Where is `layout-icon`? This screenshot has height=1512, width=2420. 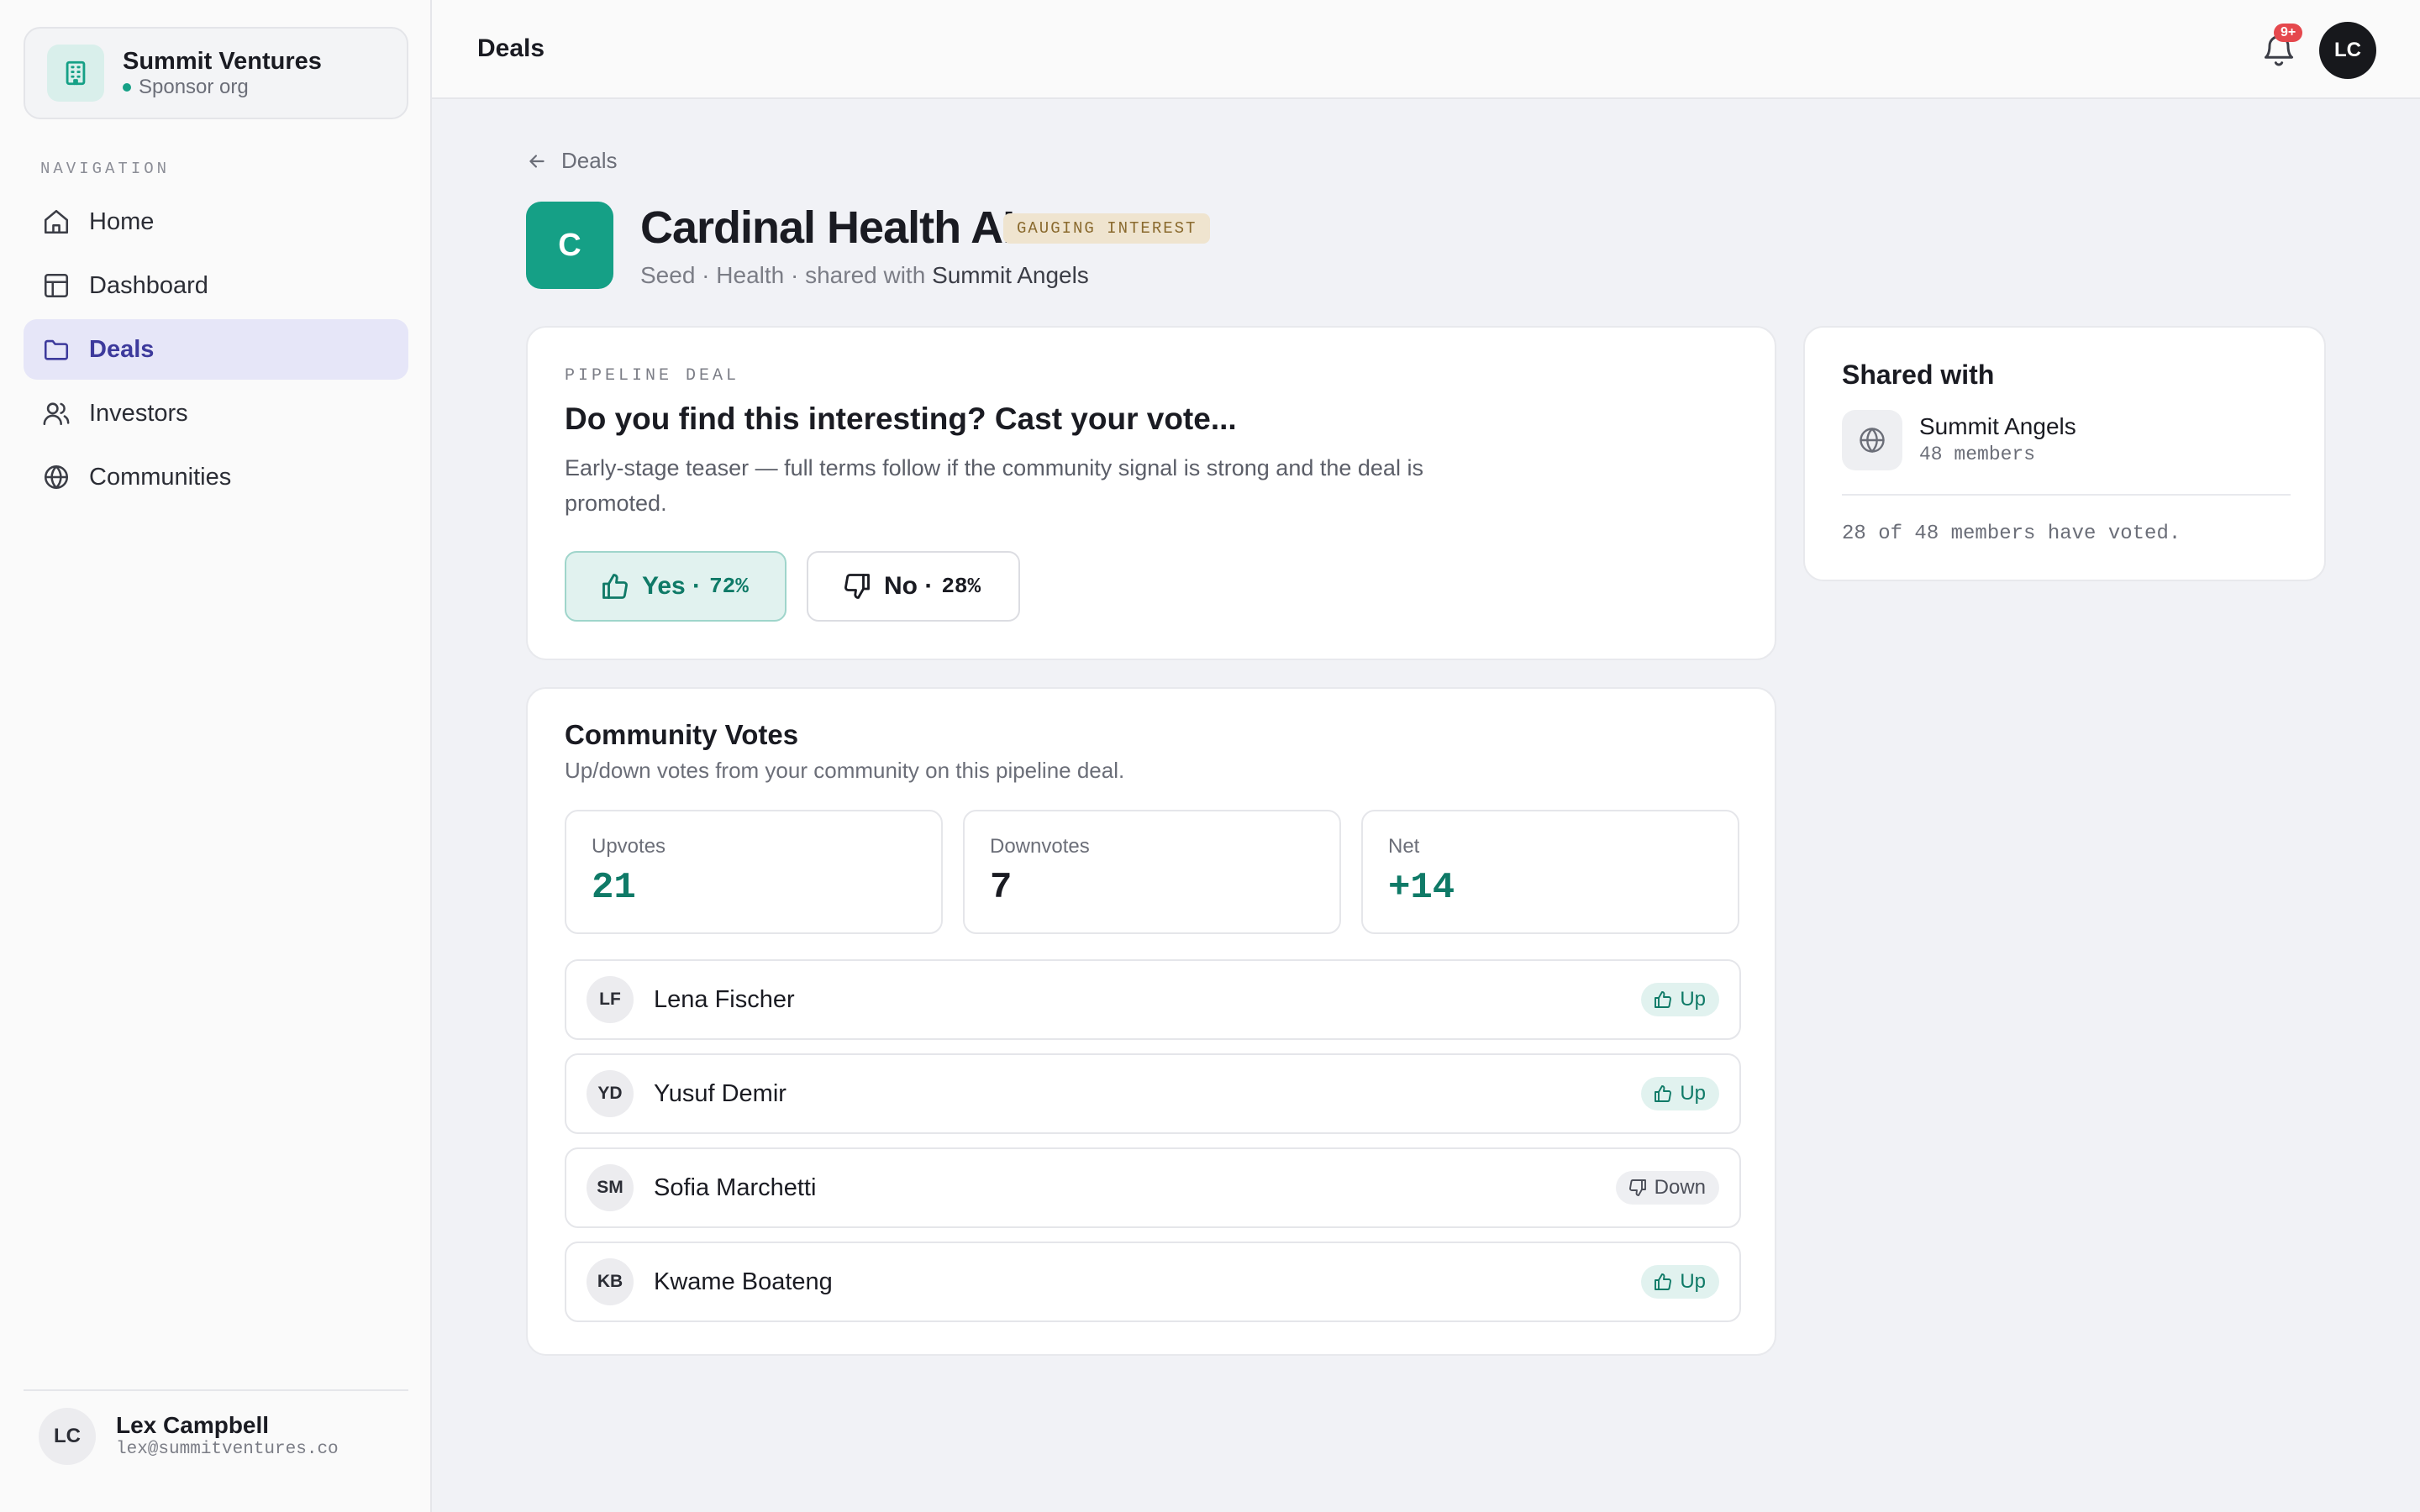 layout-icon is located at coordinates (56, 286).